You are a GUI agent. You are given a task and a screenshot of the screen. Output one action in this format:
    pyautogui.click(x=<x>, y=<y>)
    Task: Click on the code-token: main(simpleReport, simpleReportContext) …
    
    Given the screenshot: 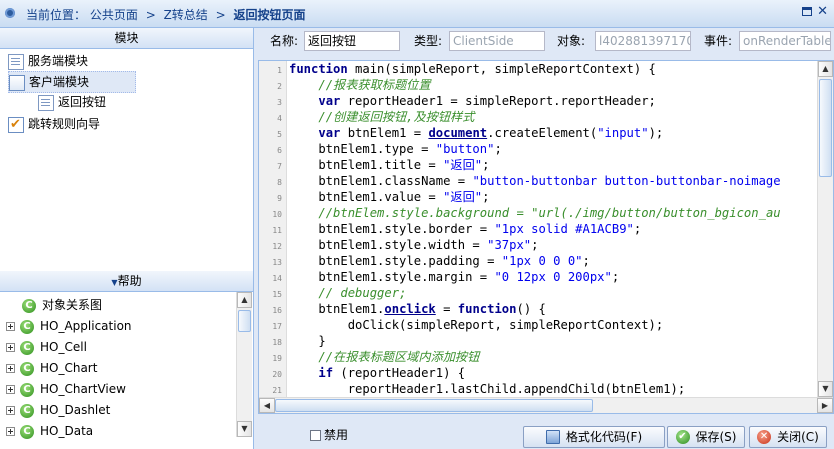 What is the action you would take?
    pyautogui.click(x=501, y=69)
    